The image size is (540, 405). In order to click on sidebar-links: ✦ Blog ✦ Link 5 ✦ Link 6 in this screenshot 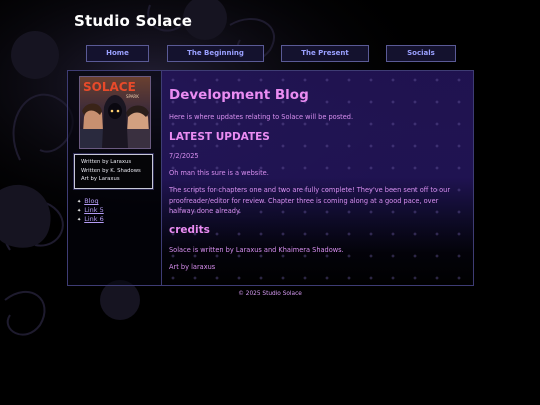, I will do `click(90, 210)`.